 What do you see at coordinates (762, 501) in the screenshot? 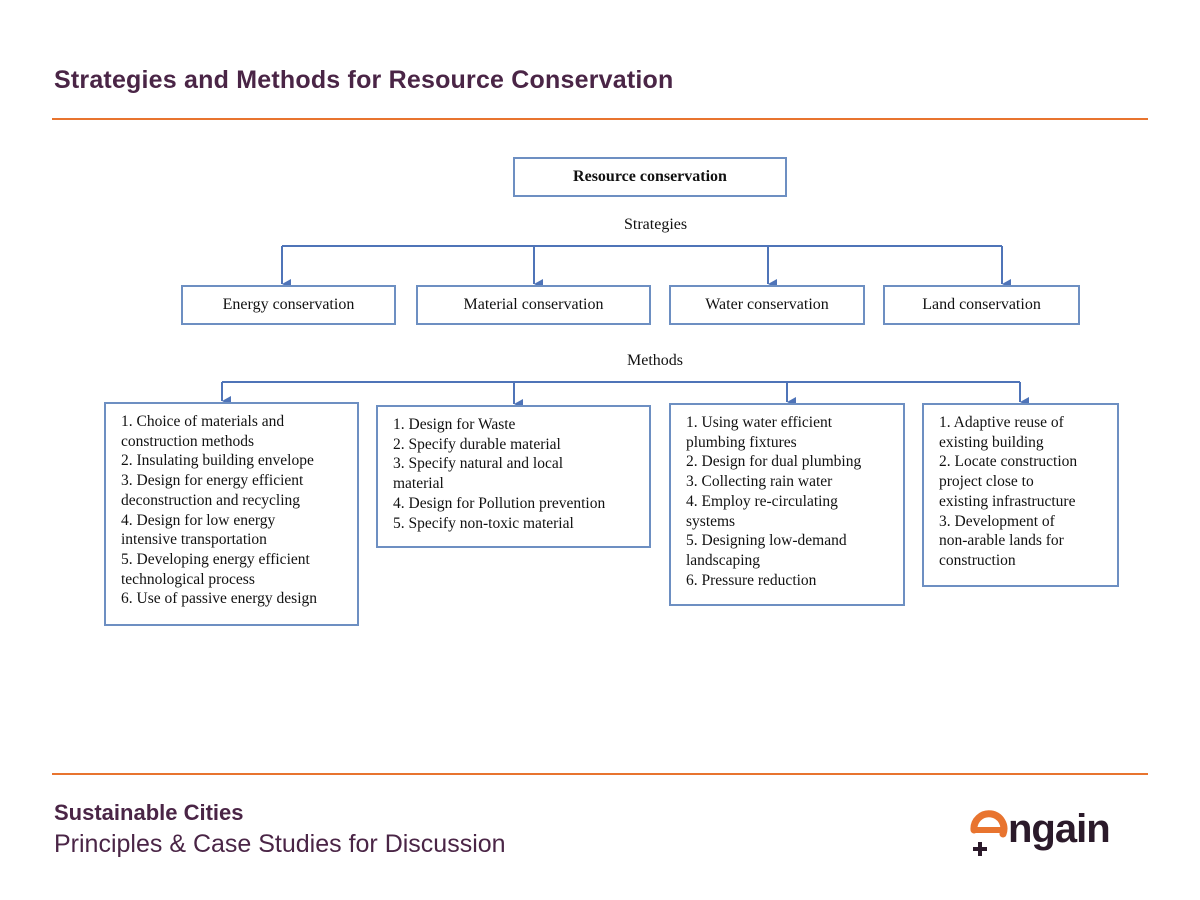
I see `method-item: 4. Employ re-circulating` at bounding box center [762, 501].